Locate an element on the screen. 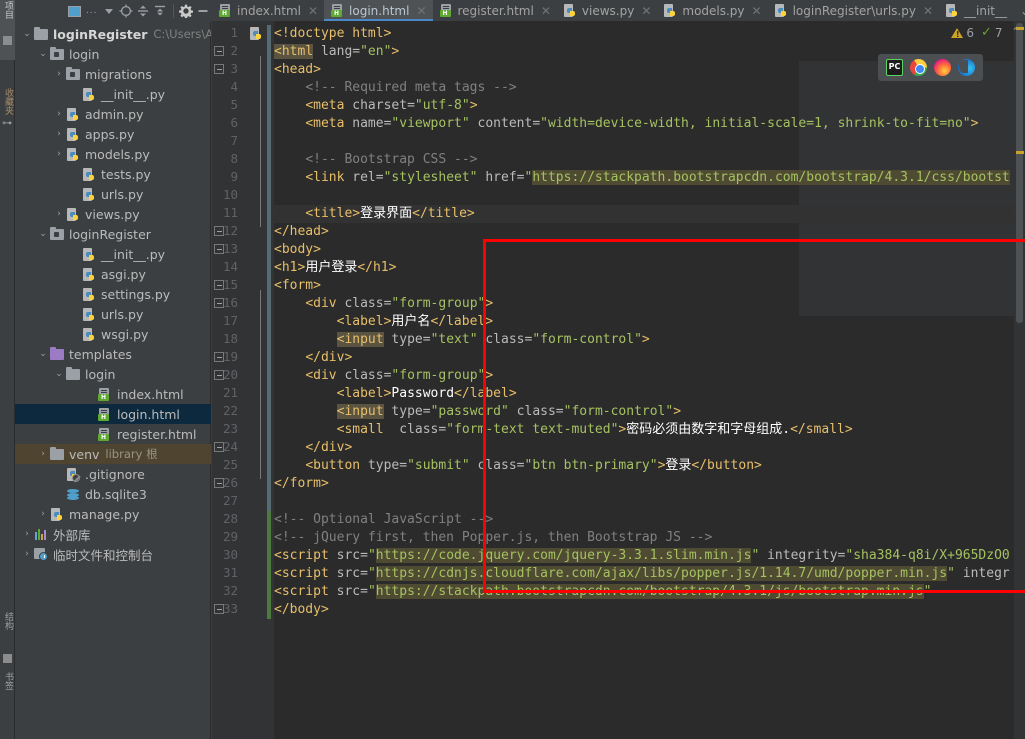 This screenshot has height=739, width=1025. expand-all-icon is located at coordinates (143, 11).